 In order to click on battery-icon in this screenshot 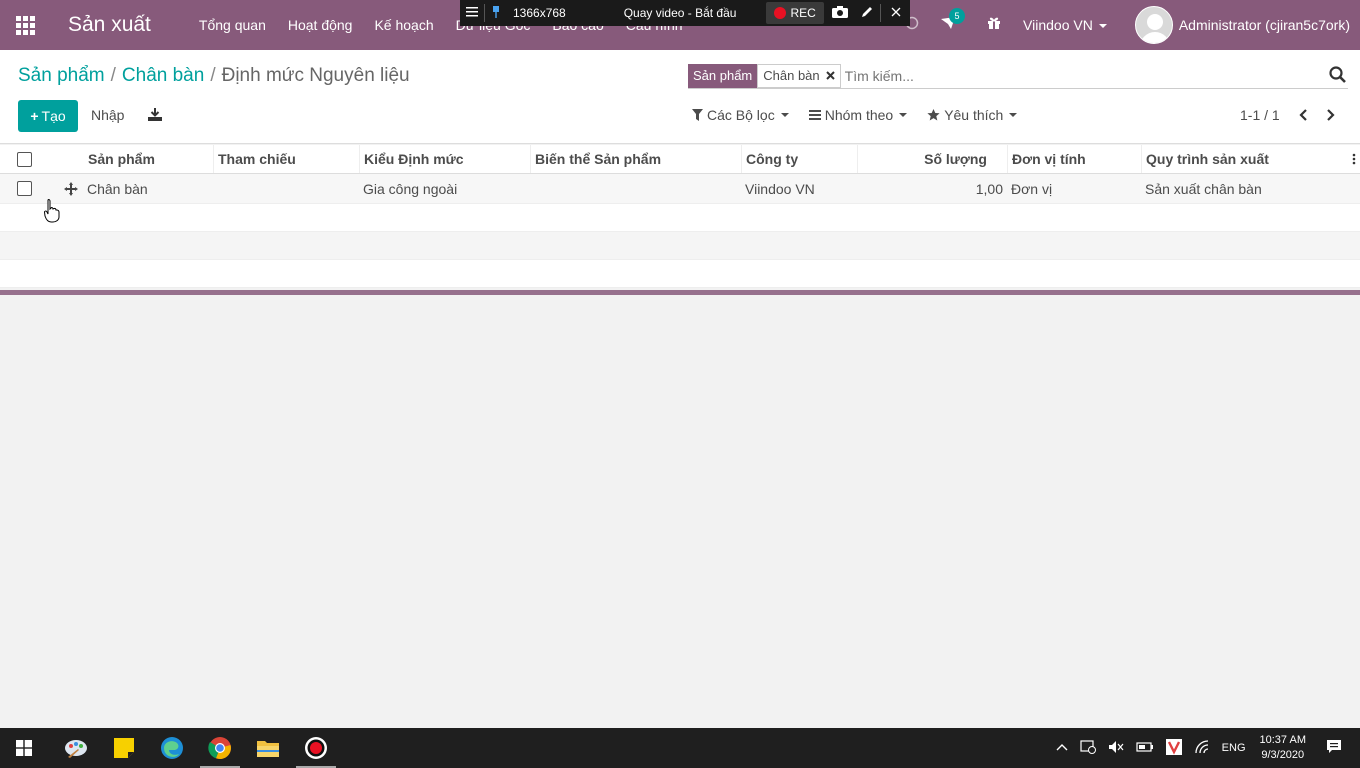, I will do `click(1145, 748)`.